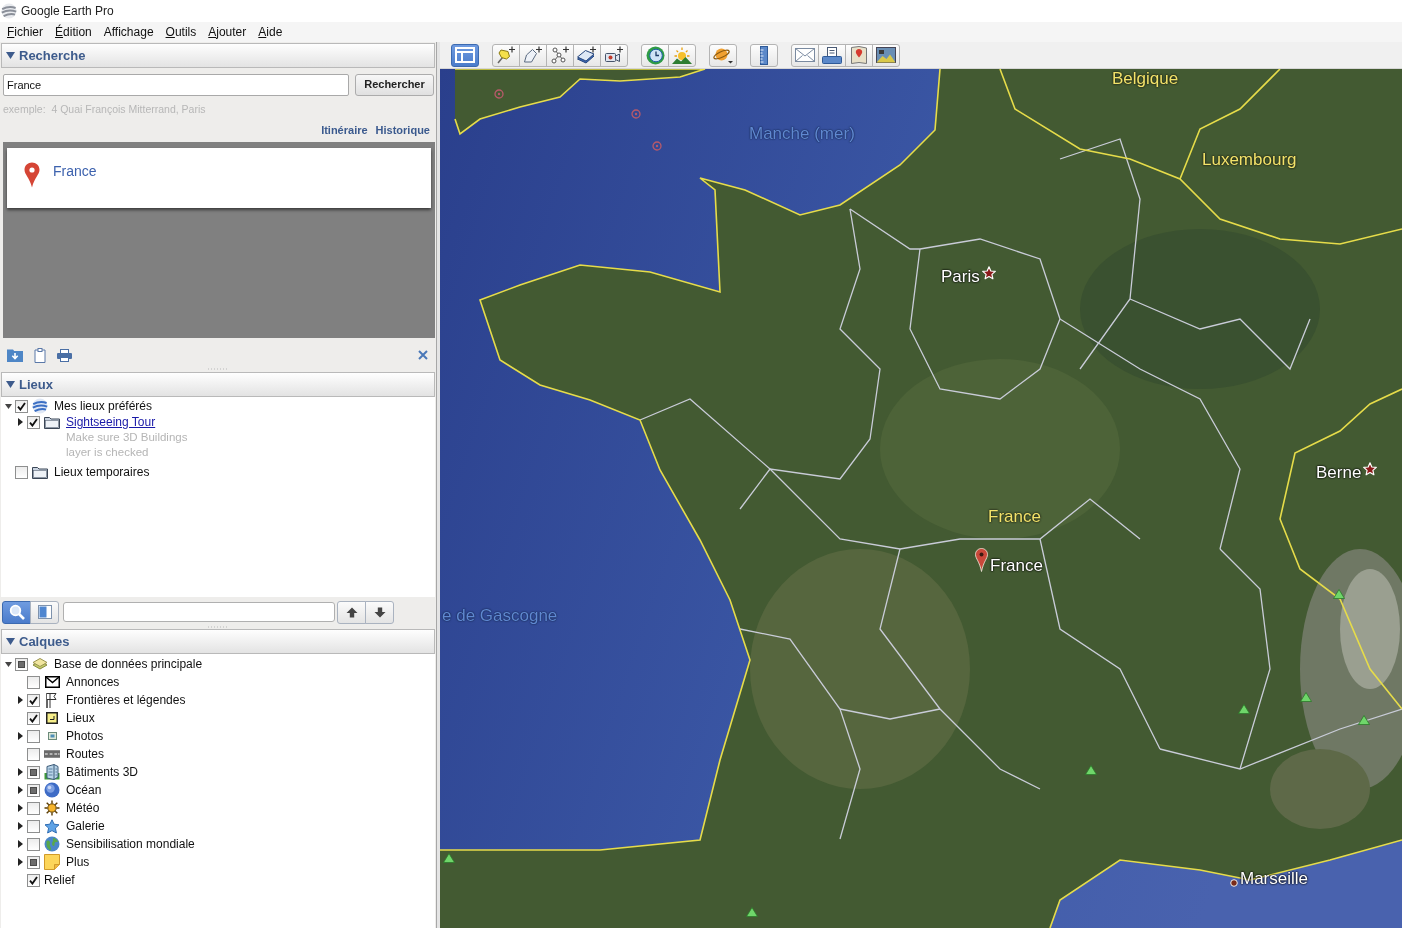 The image size is (1402, 928). What do you see at coordinates (52, 718) in the screenshot?
I see `square-marker-icon` at bounding box center [52, 718].